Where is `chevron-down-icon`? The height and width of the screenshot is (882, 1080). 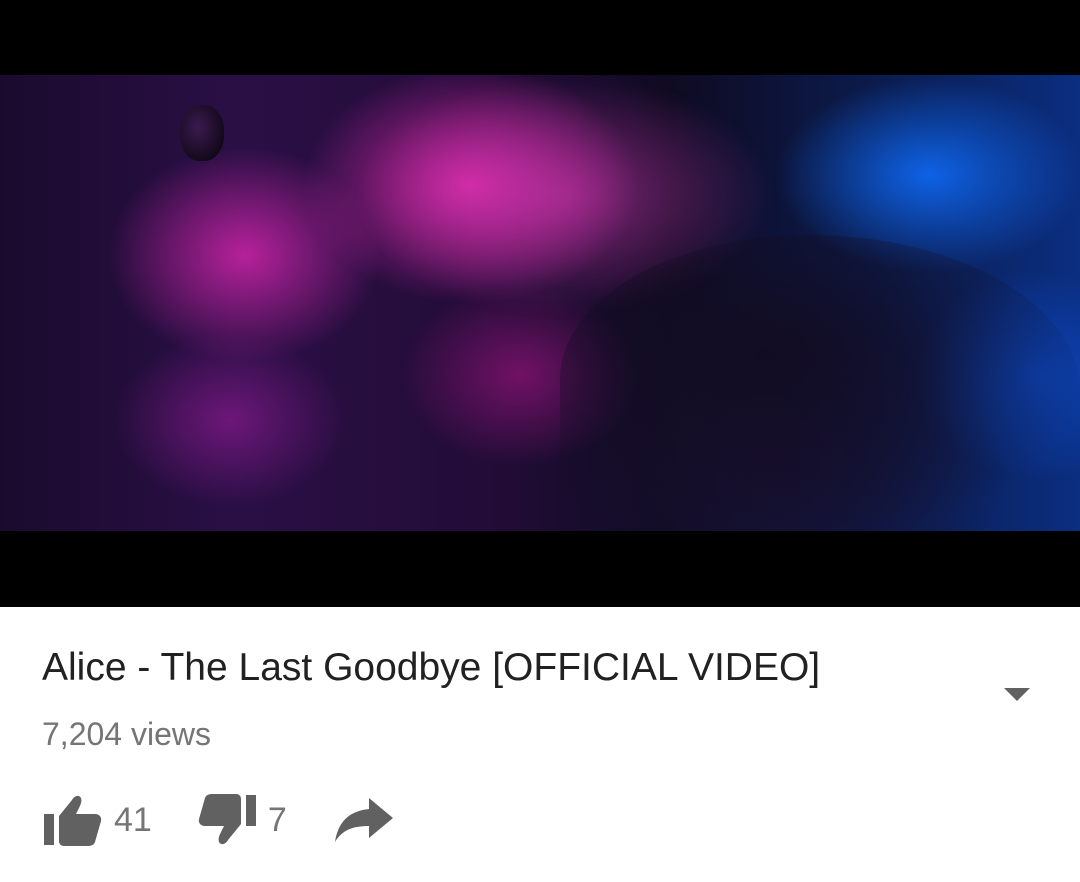
chevron-down-icon is located at coordinates (1017, 694).